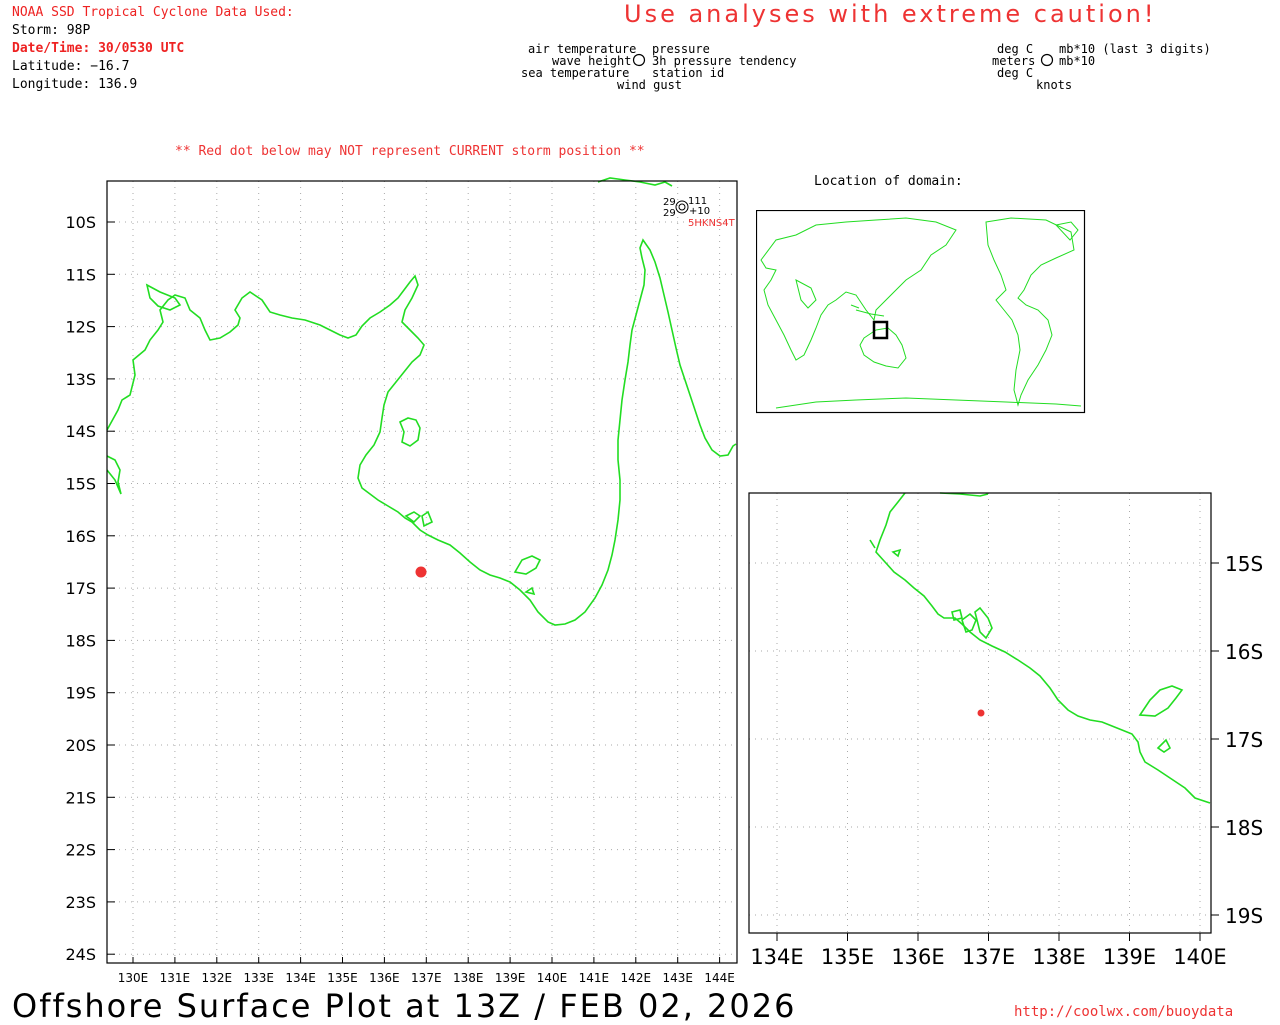 The image size is (1280, 1025). Describe the element at coordinates (981, 713) in the screenshot. I see `zoom-storm-position-marker` at that location.